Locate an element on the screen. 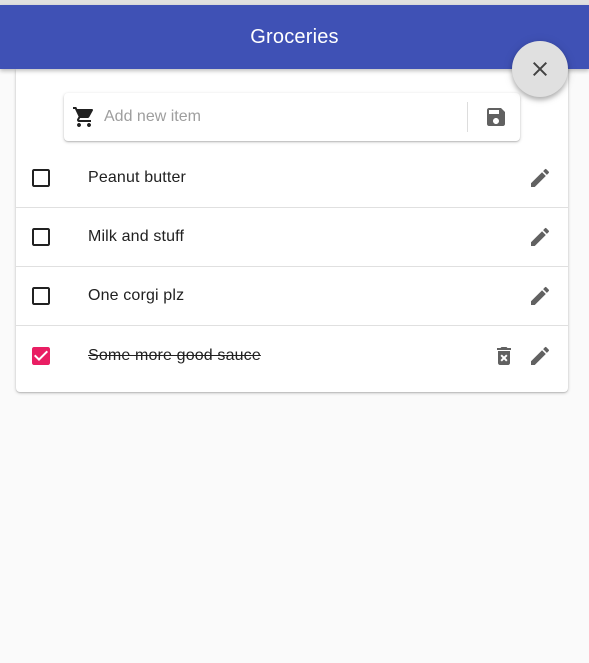 Image resolution: width=589 pixels, height=663 pixels. delete-icon is located at coordinates (504, 356).